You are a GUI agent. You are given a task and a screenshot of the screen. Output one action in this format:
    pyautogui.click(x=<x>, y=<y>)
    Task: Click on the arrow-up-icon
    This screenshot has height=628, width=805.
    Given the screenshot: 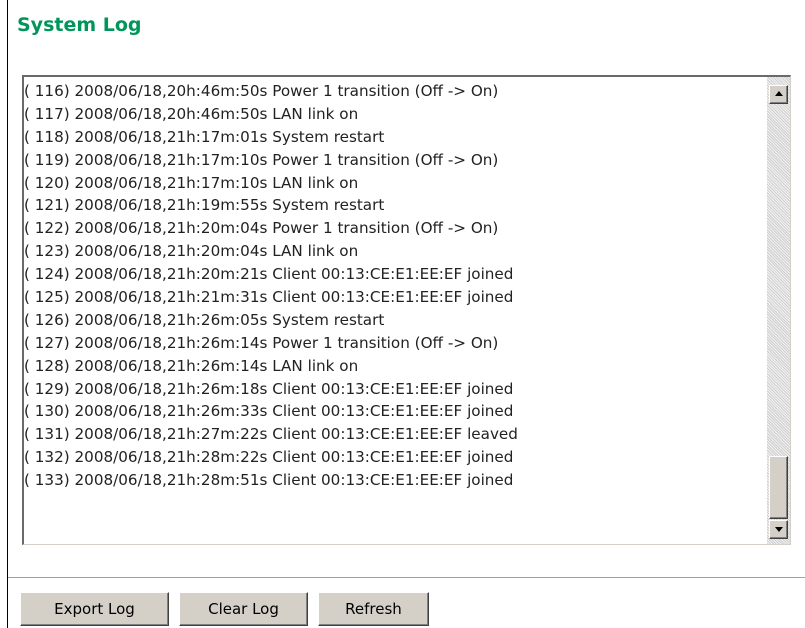 What is the action you would take?
    pyautogui.click(x=779, y=93)
    